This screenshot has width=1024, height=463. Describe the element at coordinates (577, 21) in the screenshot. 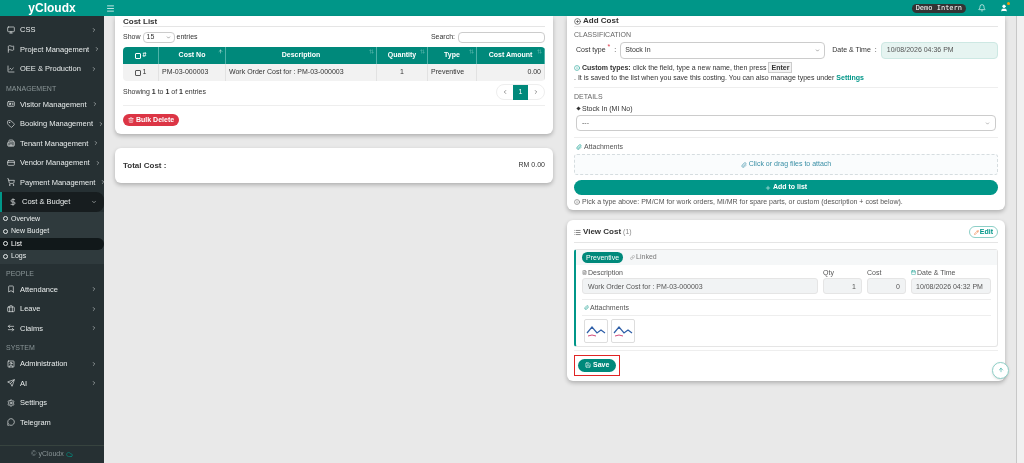

I see `plus-circle-icon` at that location.